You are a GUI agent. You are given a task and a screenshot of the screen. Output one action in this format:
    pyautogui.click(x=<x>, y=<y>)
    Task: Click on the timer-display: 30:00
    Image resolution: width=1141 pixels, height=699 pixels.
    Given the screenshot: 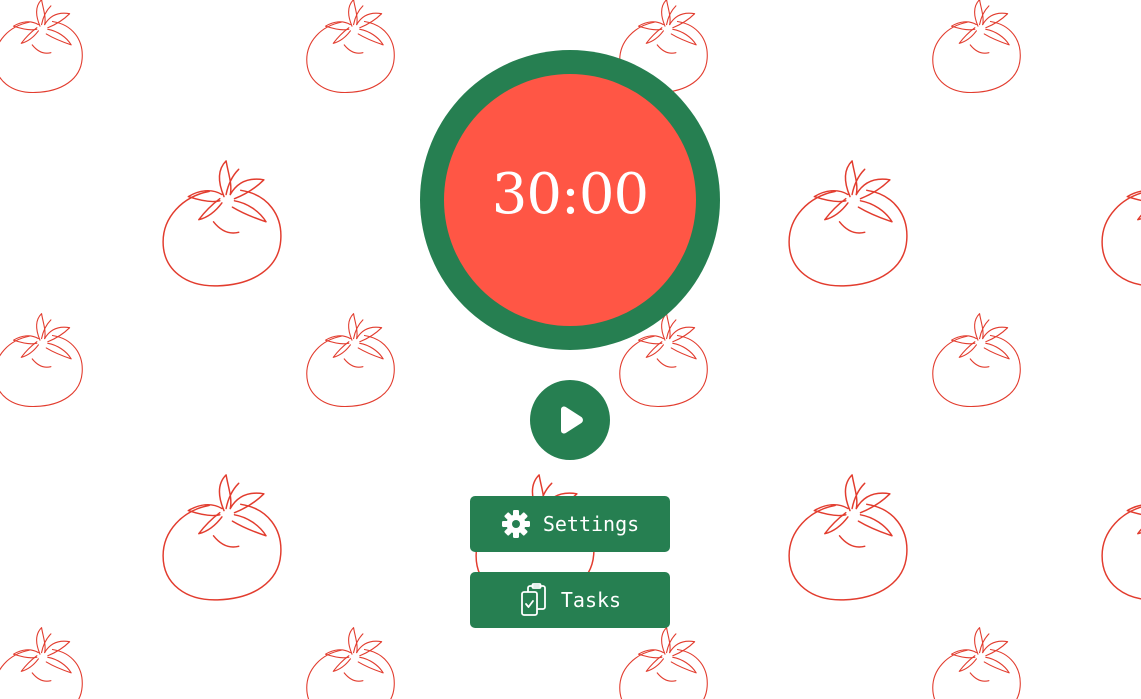 What is the action you would take?
    pyautogui.click(x=570, y=194)
    